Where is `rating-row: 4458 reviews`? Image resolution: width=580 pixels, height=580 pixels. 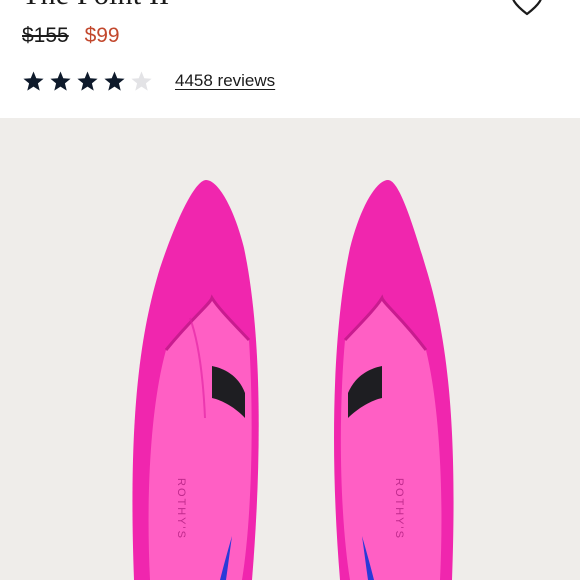 rating-row: 4458 reviews is located at coordinates (148, 81).